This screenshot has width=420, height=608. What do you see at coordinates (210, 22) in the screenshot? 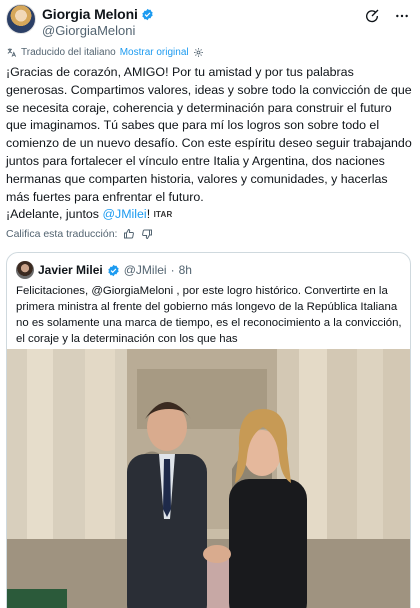
I see `tweet-header: Giorgia Meloni @GiorgiaMeloni` at bounding box center [210, 22].